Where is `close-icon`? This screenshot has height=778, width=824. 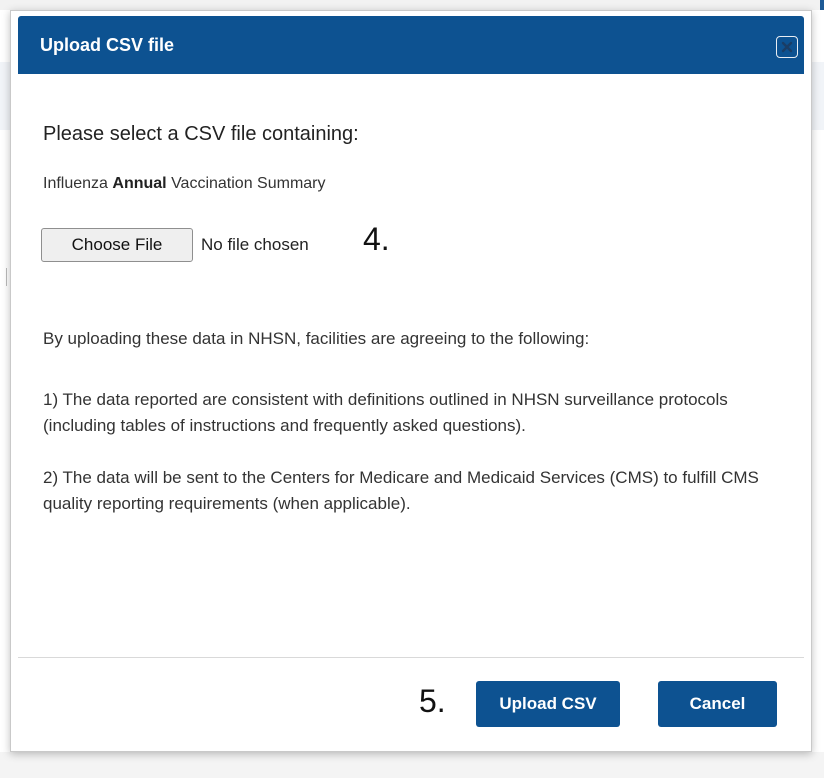 close-icon is located at coordinates (787, 47).